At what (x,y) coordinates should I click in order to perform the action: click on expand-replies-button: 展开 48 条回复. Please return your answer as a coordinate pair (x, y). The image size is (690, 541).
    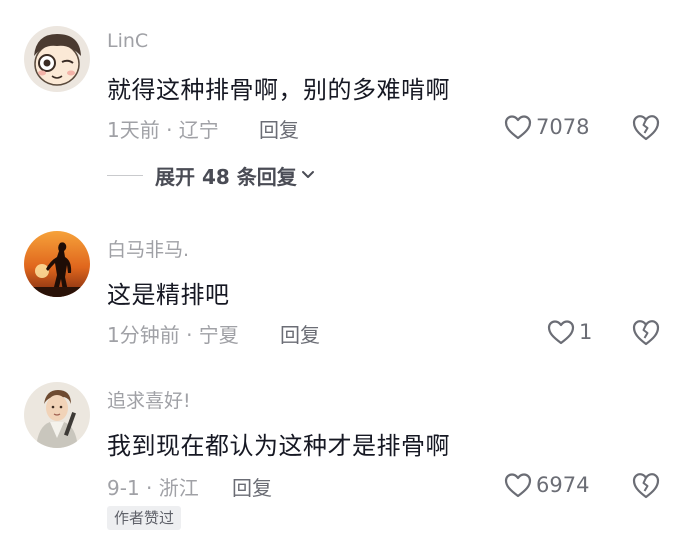
    Looking at the image, I should click on (211, 175).